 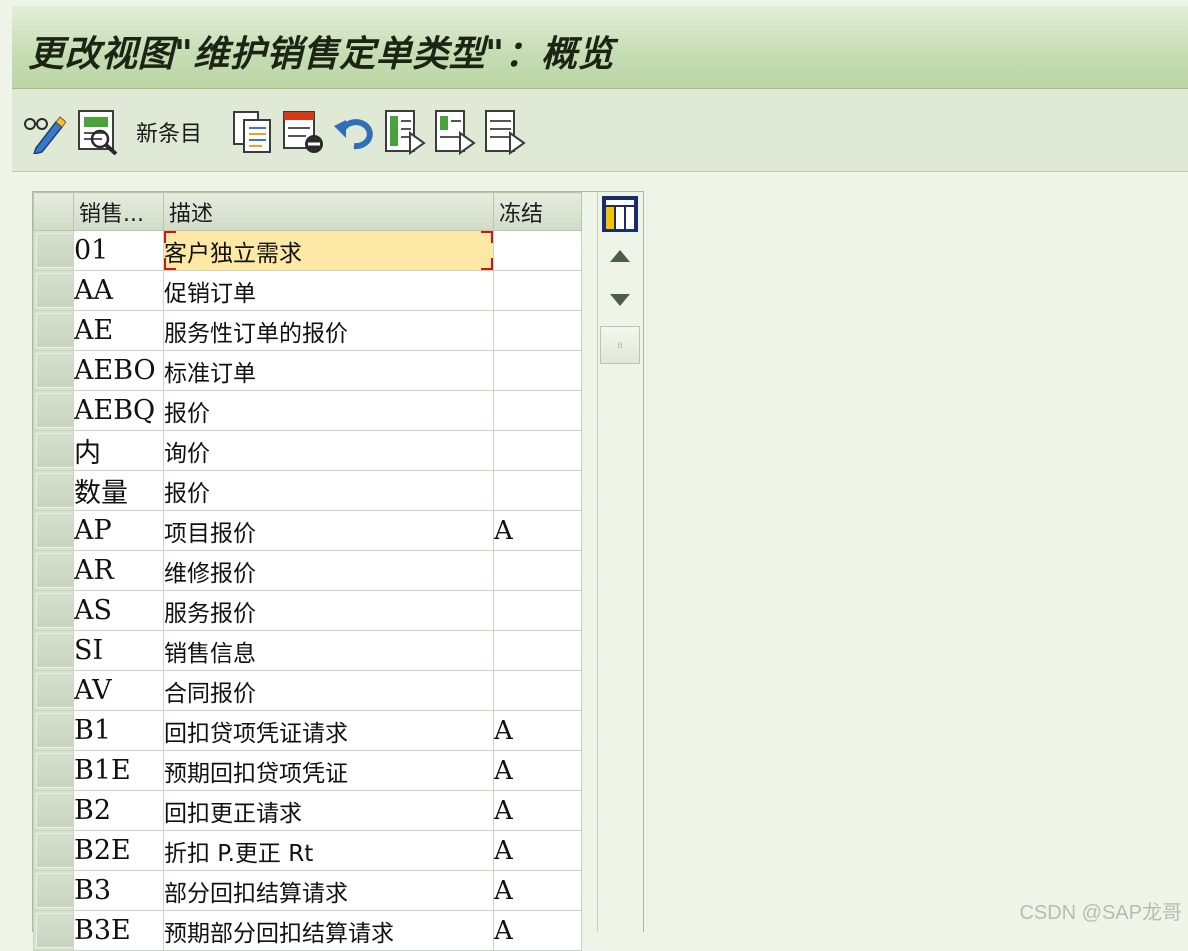 I want to click on table-row: B3 部分回扣结算请求 A, so click(x=307, y=890).